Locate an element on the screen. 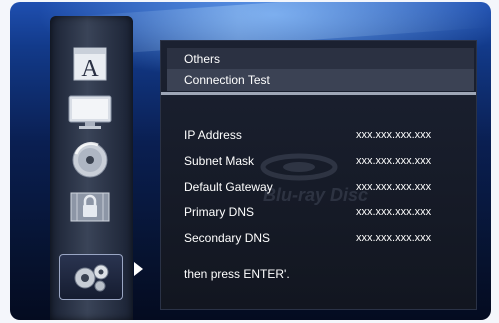 This screenshot has height=323, width=499. sidebar-item-lock is located at coordinates (90, 206).